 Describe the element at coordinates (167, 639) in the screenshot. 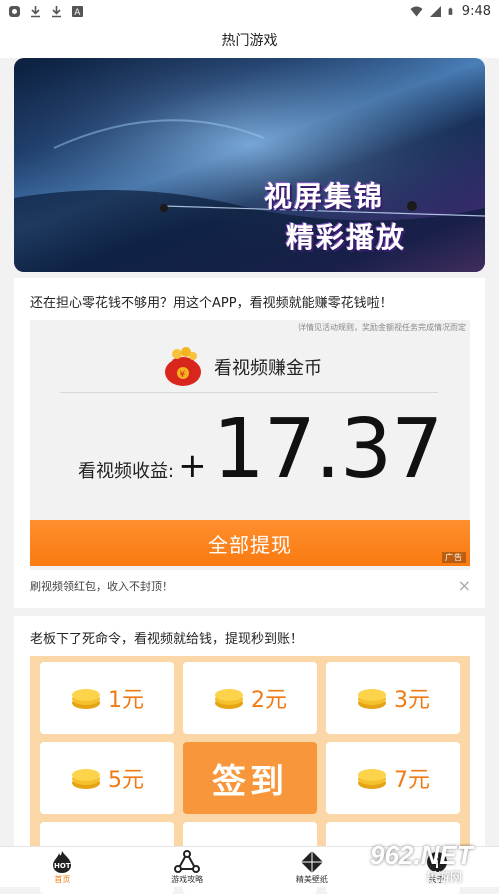

I see `signin-headline: 老板下了死命令，看视频就给钱，提现秒到账！` at that location.